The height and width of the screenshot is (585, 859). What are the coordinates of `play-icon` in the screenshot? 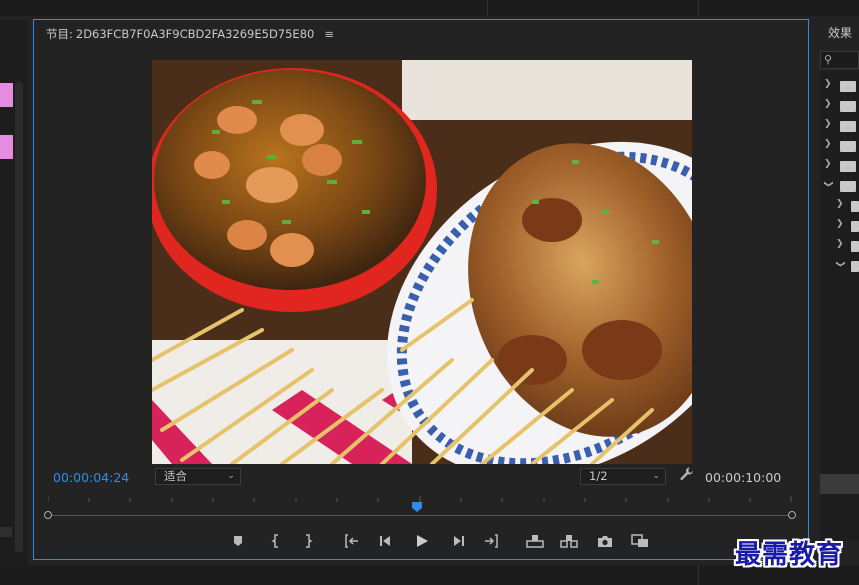 It's located at (422, 541).